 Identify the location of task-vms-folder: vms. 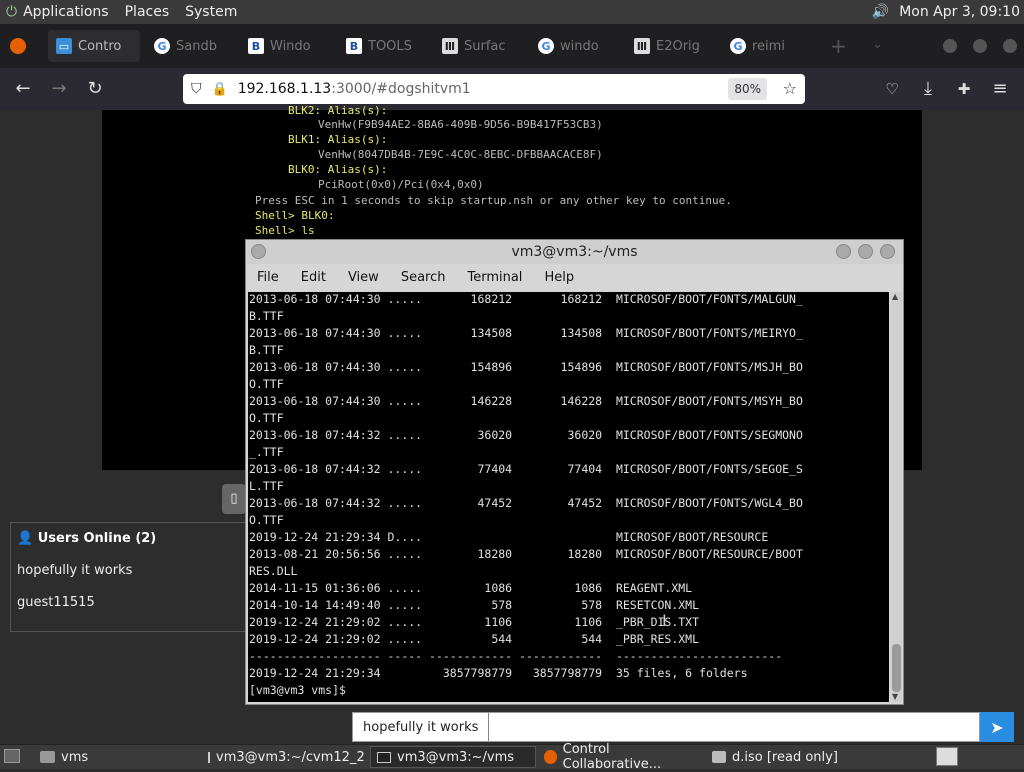
(117, 757).